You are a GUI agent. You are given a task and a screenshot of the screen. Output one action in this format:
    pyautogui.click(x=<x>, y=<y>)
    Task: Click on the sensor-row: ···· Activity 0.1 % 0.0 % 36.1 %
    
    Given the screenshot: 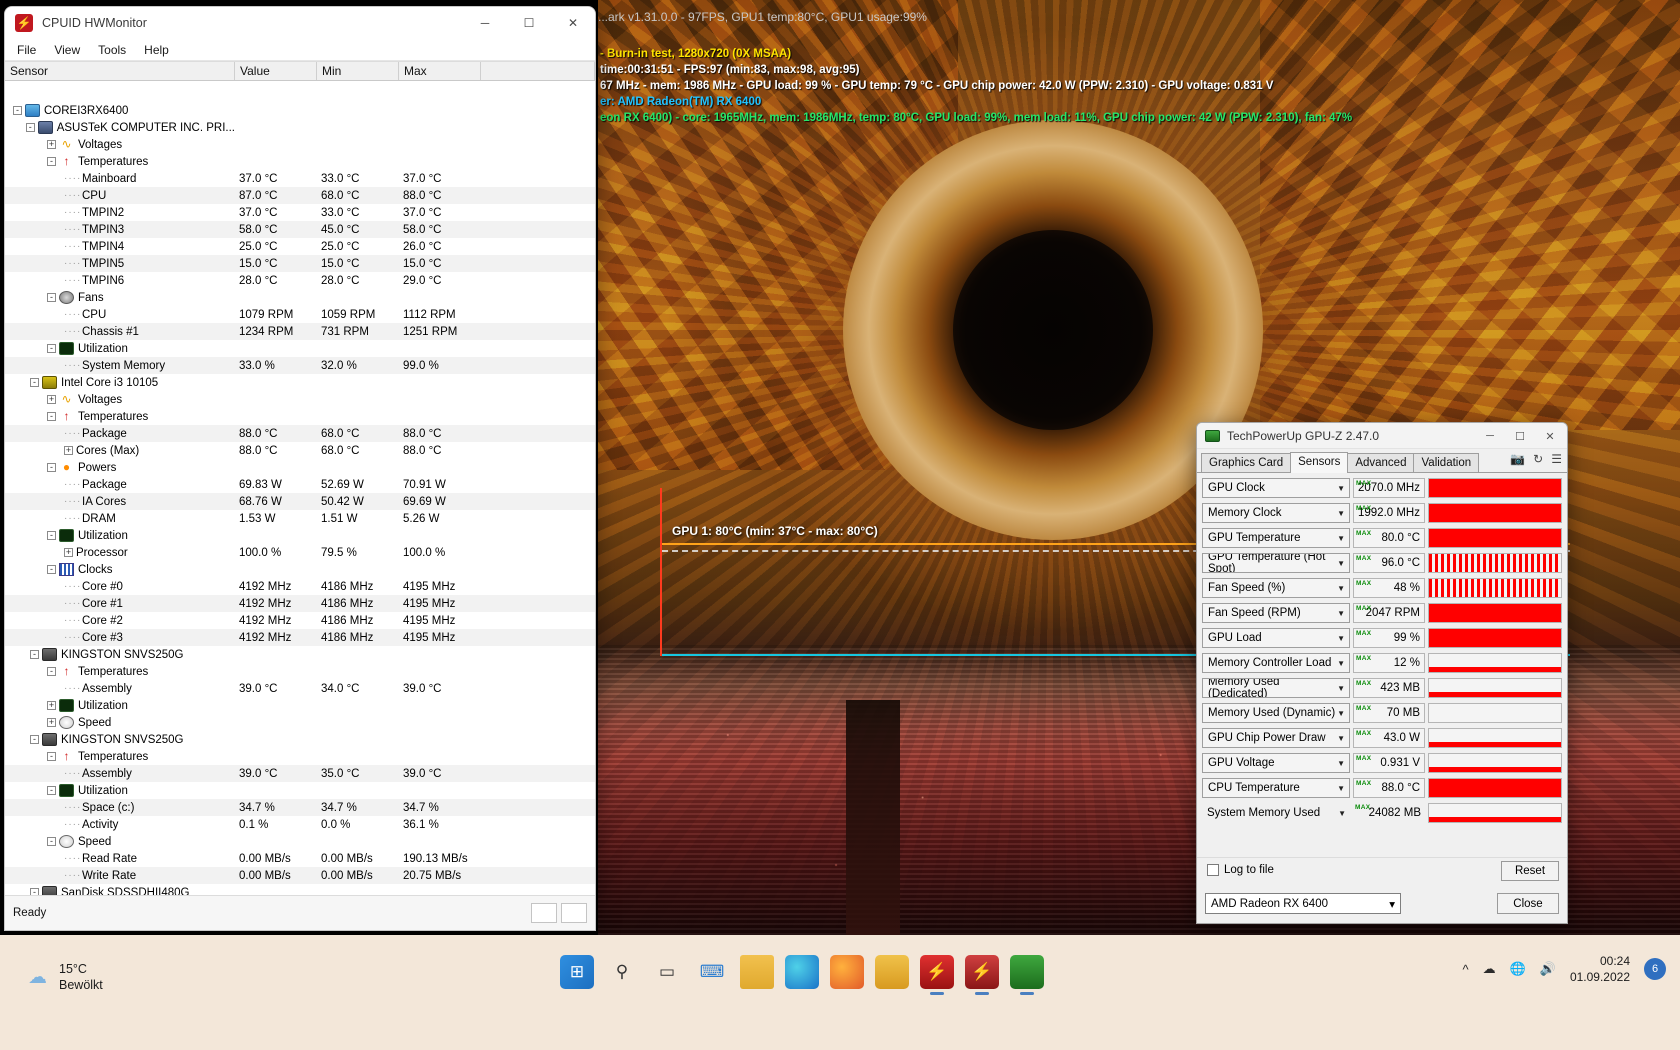 What is the action you would take?
    pyautogui.click(x=300, y=824)
    